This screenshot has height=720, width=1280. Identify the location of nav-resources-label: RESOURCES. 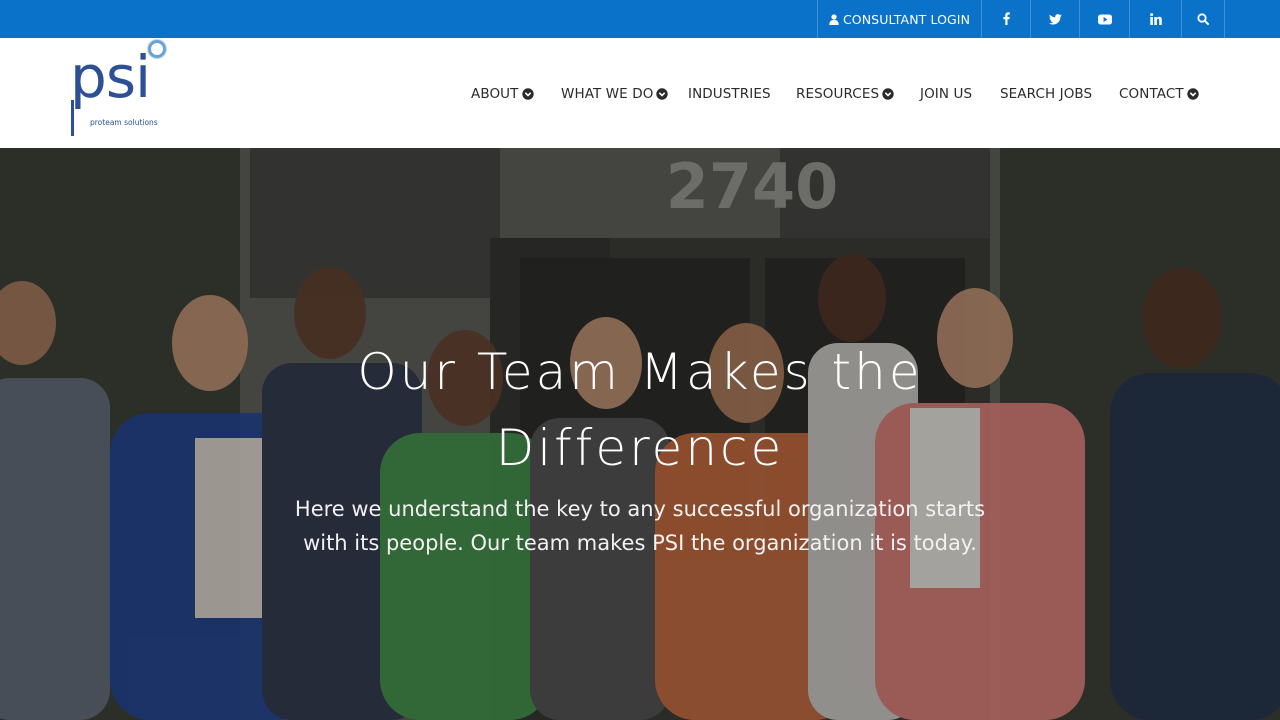
(838, 94).